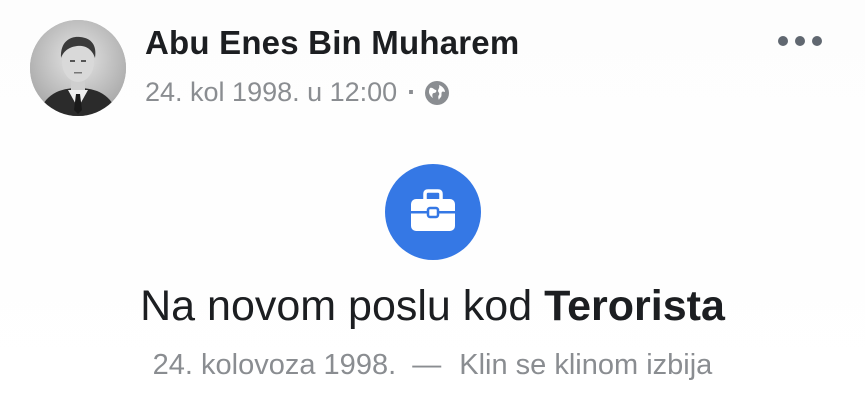 This screenshot has height=400, width=865. I want to click on globe-icon, so click(437, 93).